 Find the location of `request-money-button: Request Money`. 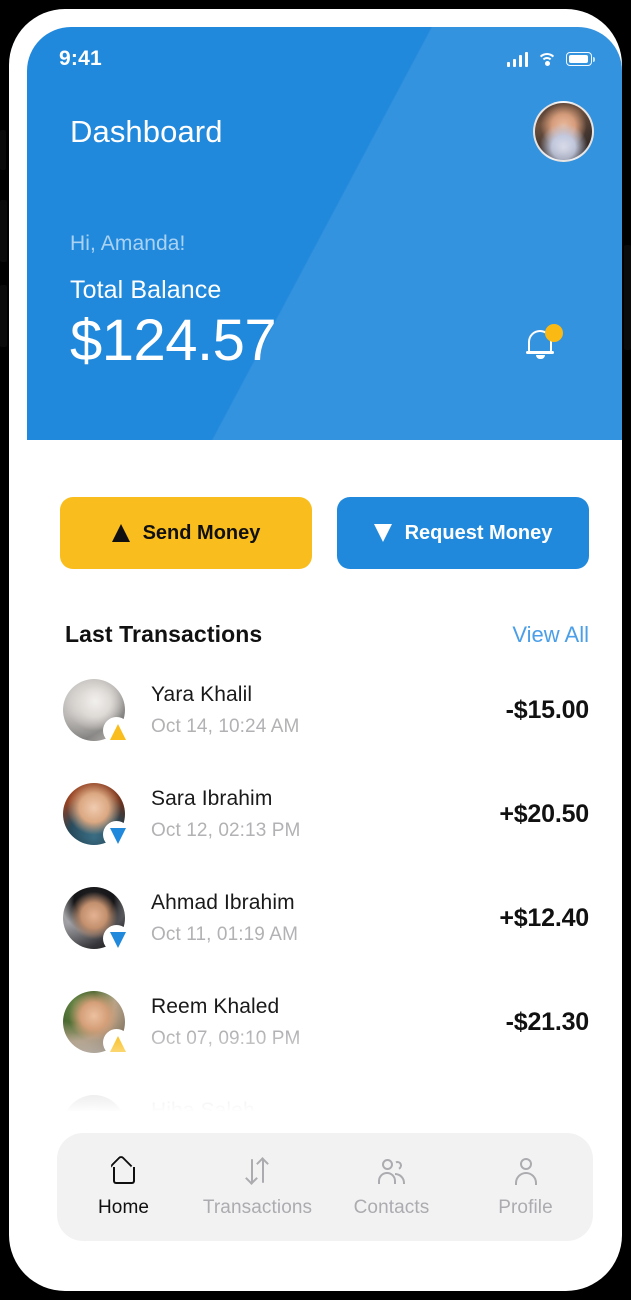

request-money-button: Request Money is located at coordinates (463, 533).